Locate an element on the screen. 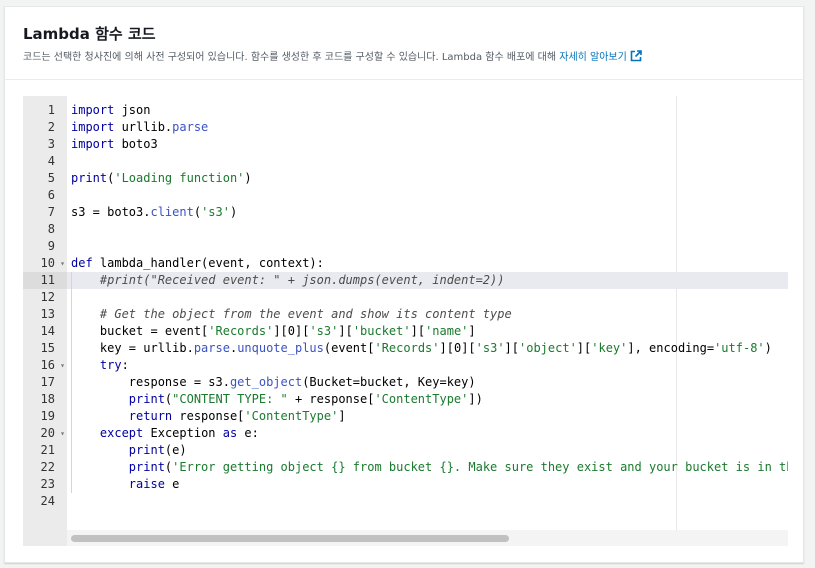 The image size is (815, 568). line-number-text: 6 is located at coordinates (51, 195).